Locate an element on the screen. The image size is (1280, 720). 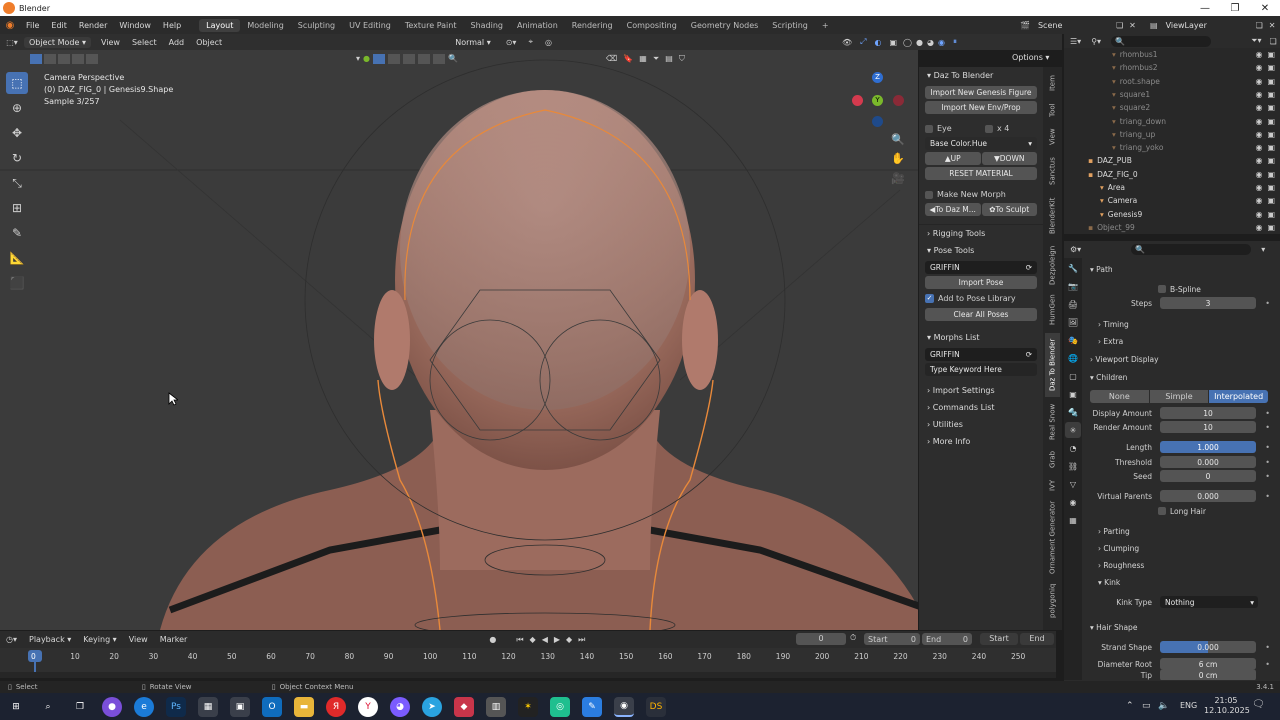
notifications-icon: 🗨 is located at coordinates (1258, 704).